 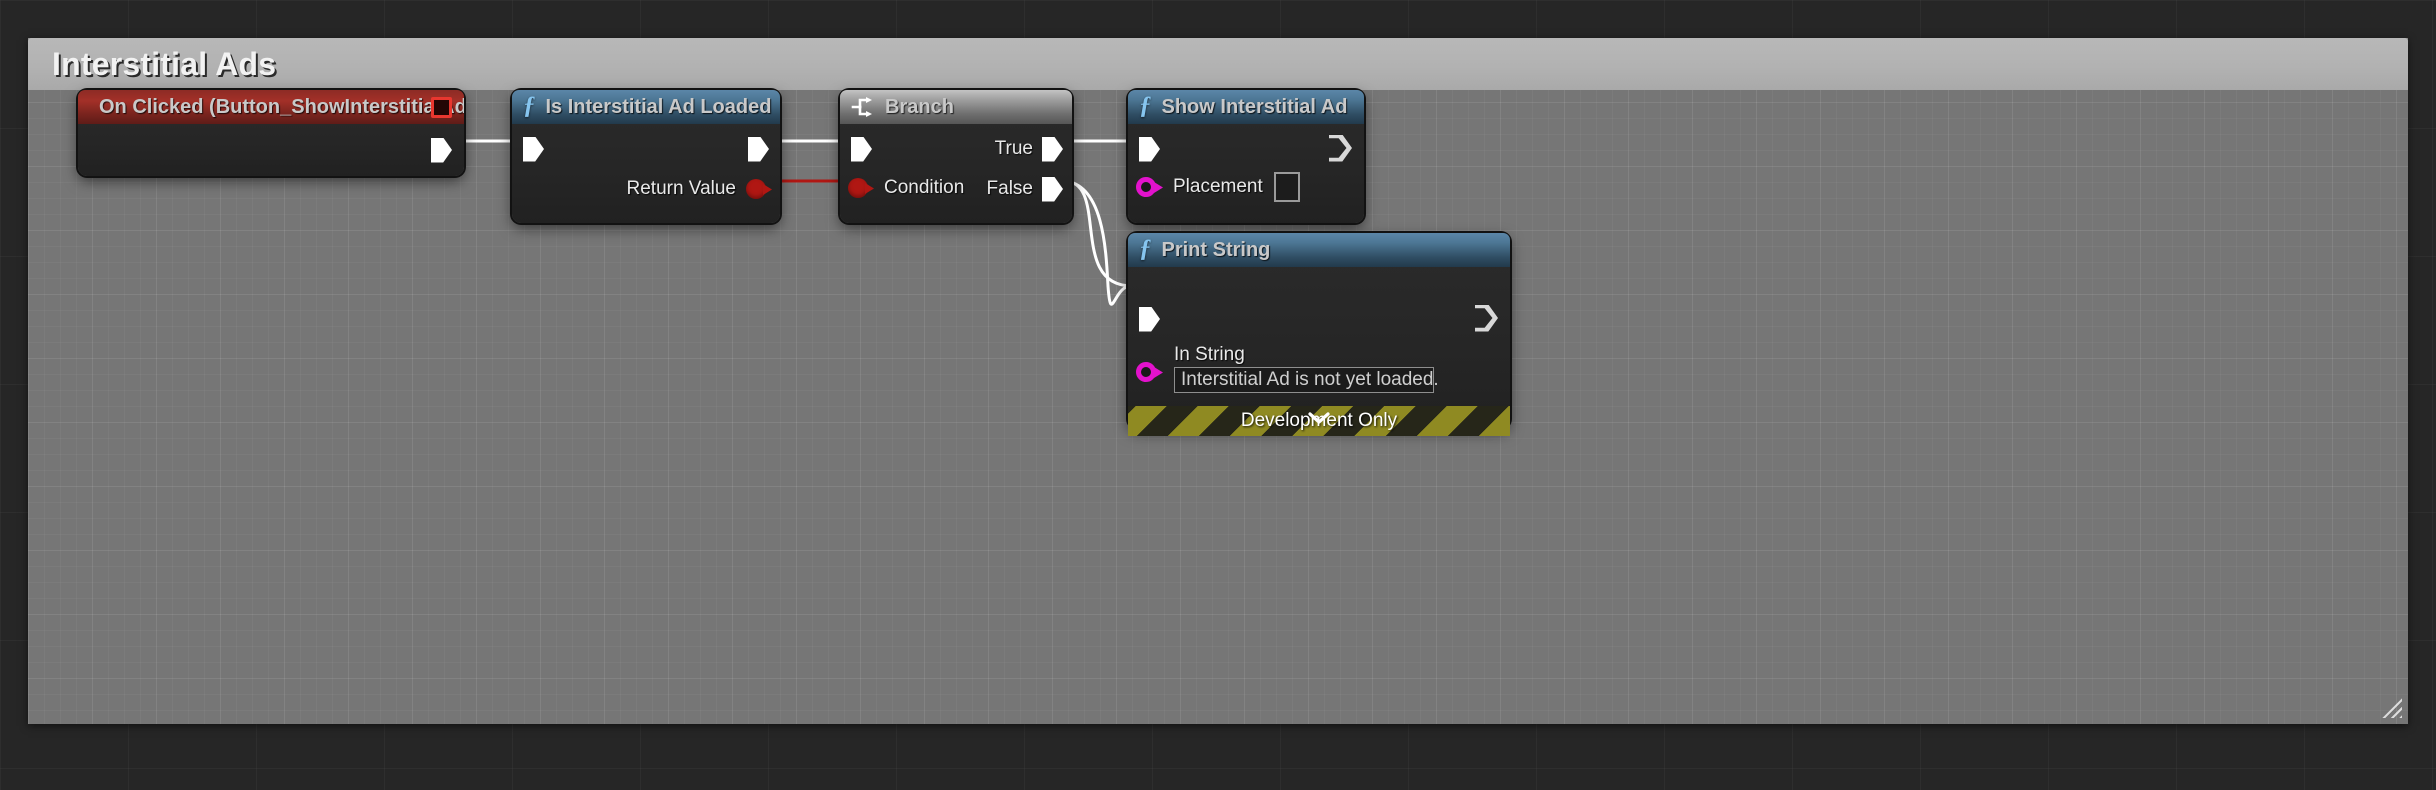 I want to click on pin-false: False, so click(x=1025, y=189).